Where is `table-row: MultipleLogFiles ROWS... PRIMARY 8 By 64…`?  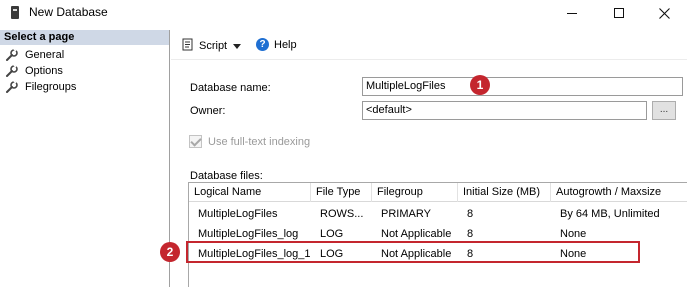
table-row: MultipleLogFiles ROWS... PRIMARY 8 By 64… is located at coordinates (438, 214).